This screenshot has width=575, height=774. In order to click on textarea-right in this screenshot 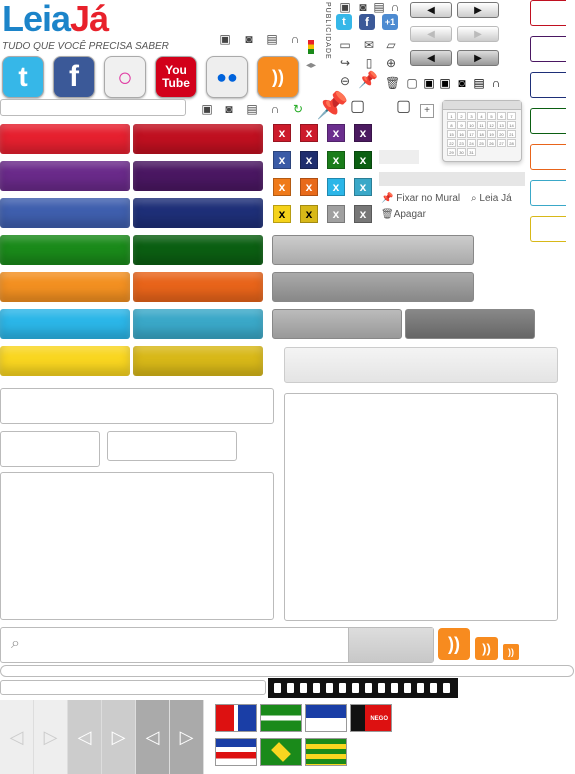, I will do `click(421, 507)`.